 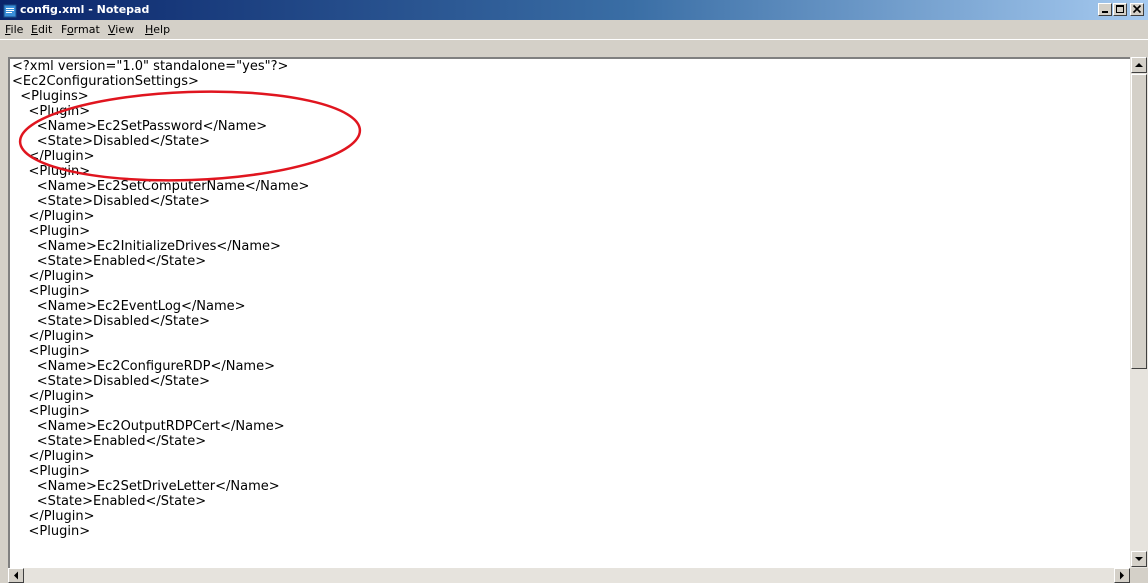 I want to click on menu-format: Format, so click(x=80, y=30).